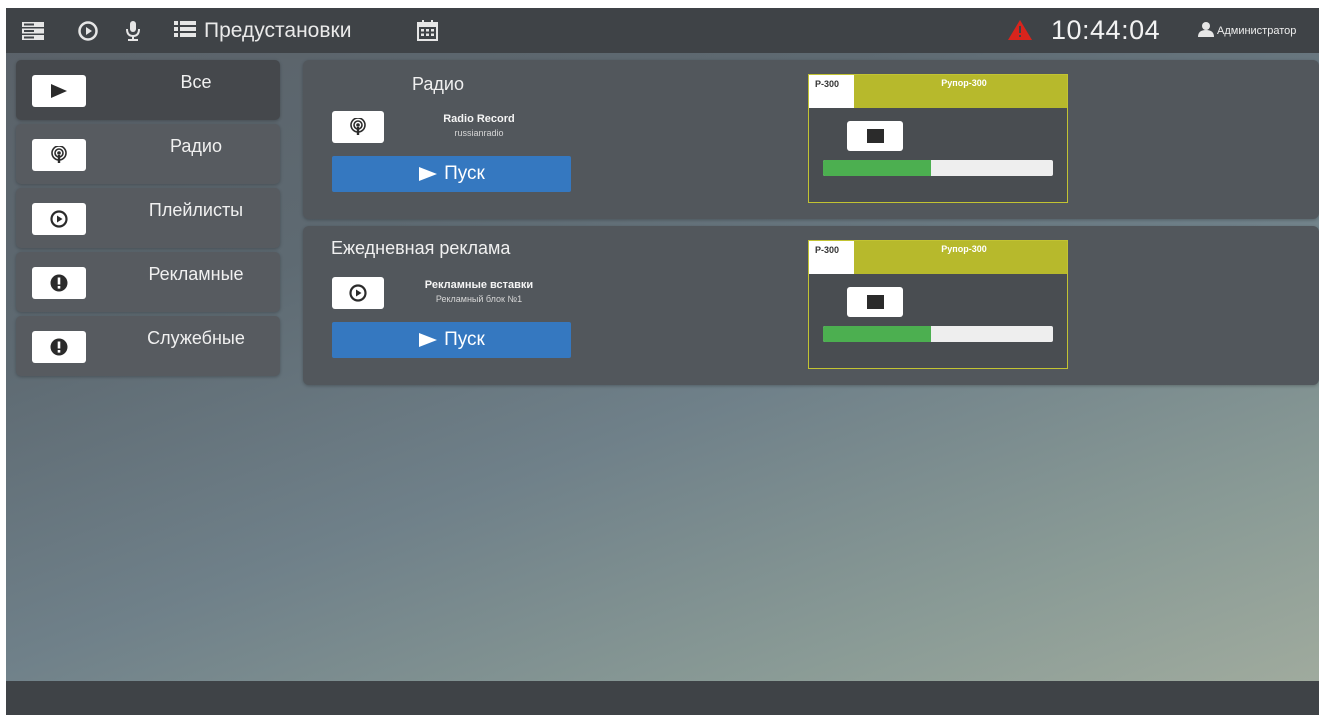 Image resolution: width=1319 pixels, height=715 pixels. I want to click on presets-menu: Предустановки, so click(262, 30).